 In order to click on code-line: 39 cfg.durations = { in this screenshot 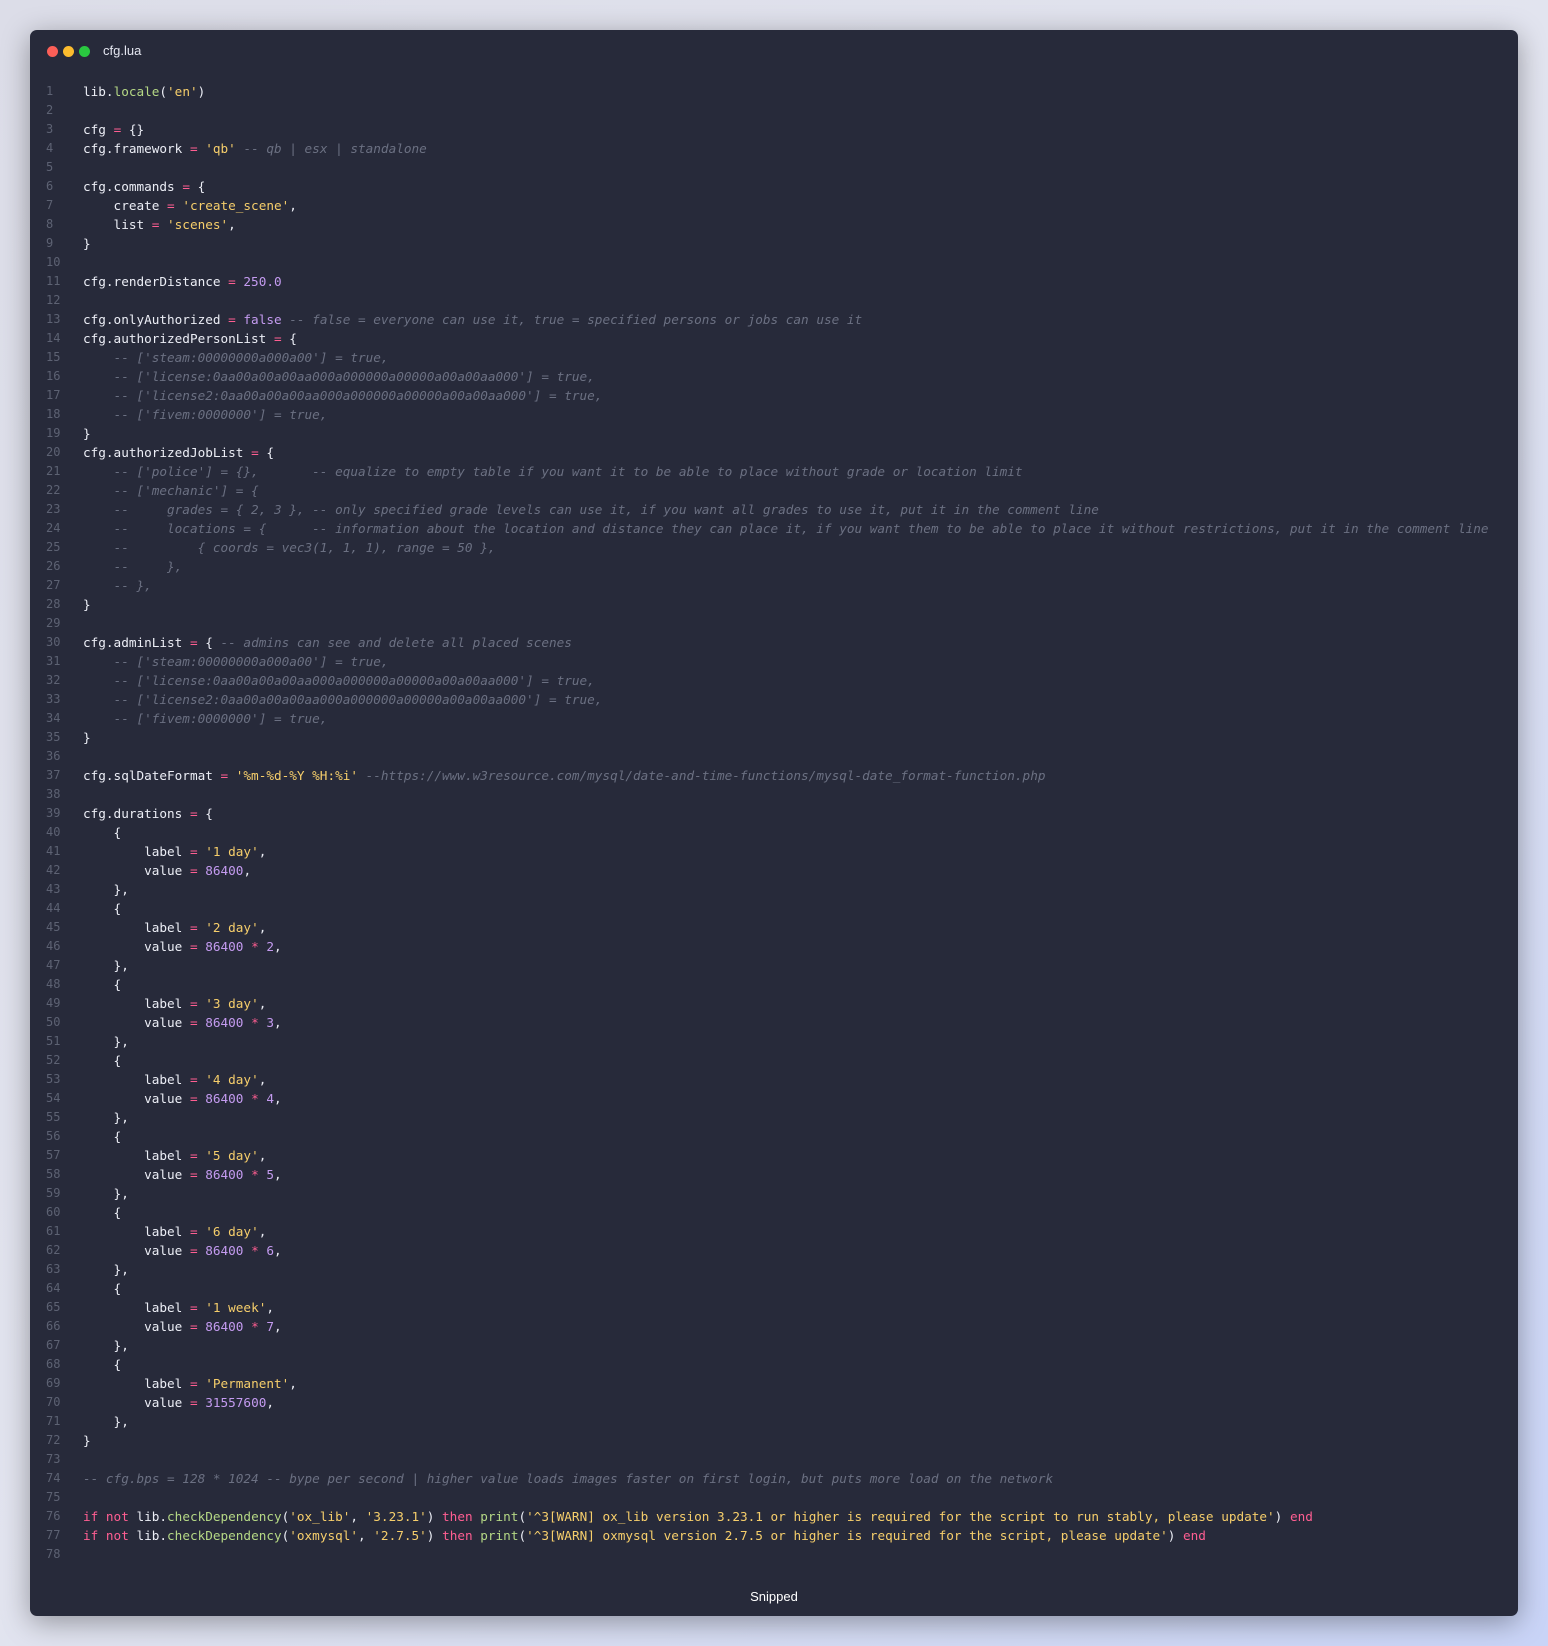, I will do `click(774, 813)`.